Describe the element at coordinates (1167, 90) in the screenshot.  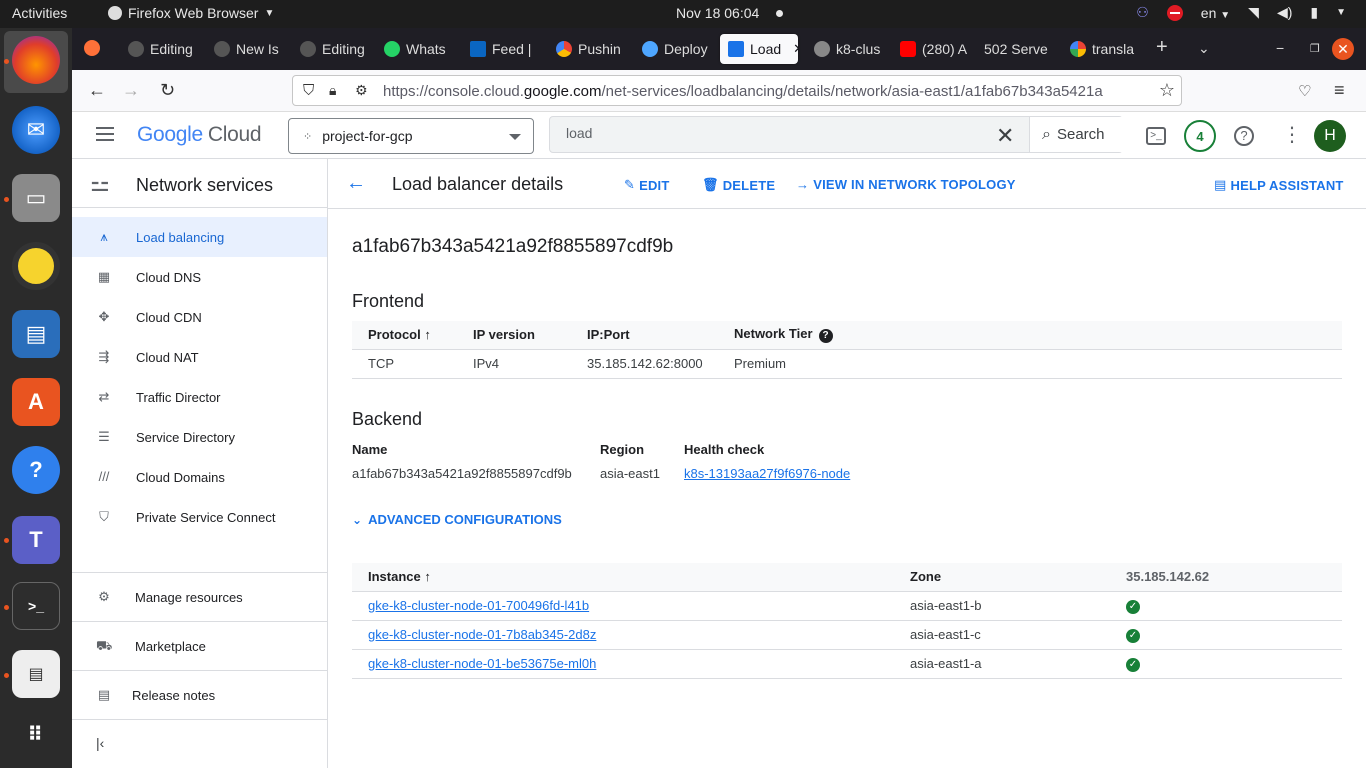
I see `bookmark-star-icon: ☆` at that location.